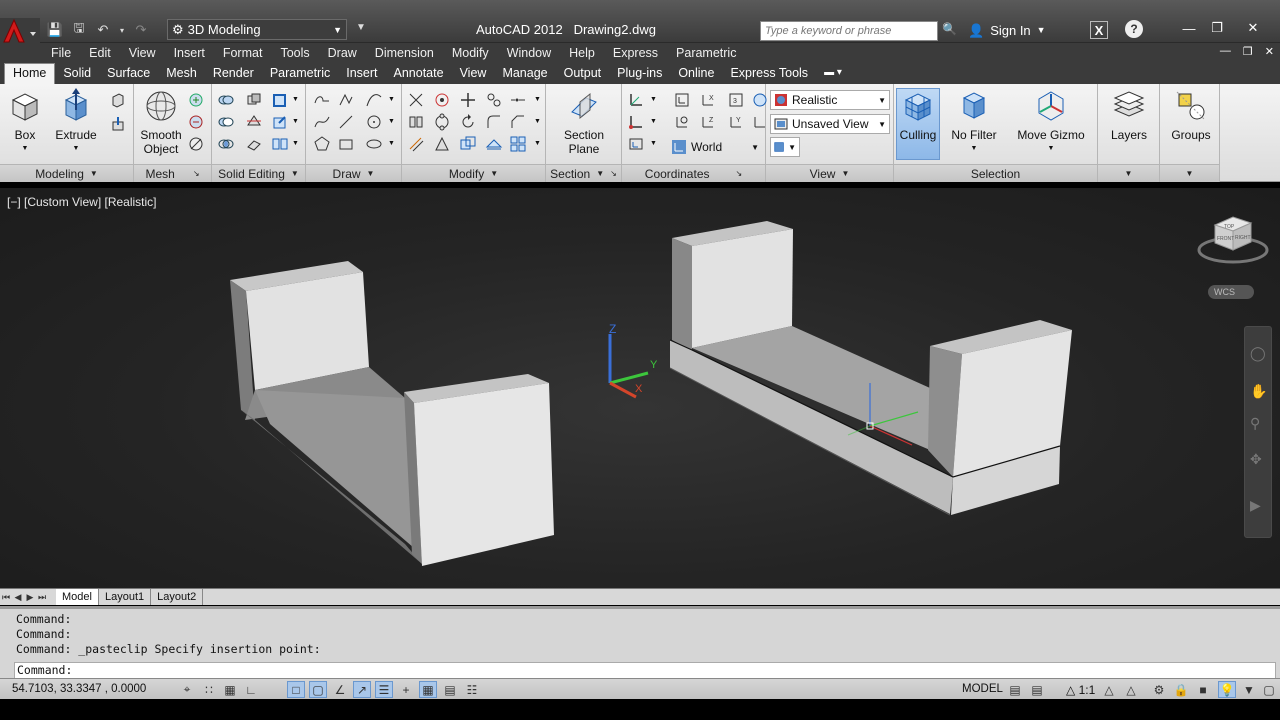 Image resolution: width=1280 pixels, height=720 pixels. Describe the element at coordinates (428, 689) in the screenshot. I see `transparency-icon: ▦` at that location.